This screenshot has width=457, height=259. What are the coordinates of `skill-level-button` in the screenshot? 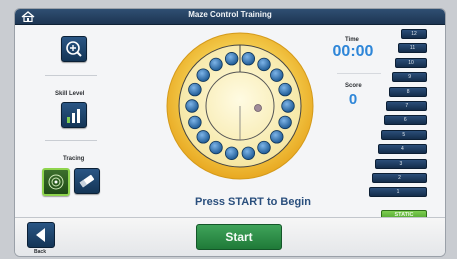 It's located at (74, 115).